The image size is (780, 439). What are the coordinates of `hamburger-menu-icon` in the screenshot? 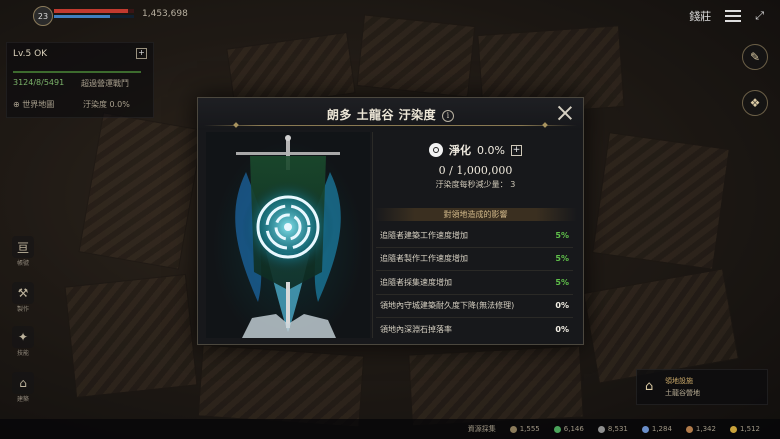 It's located at (733, 16).